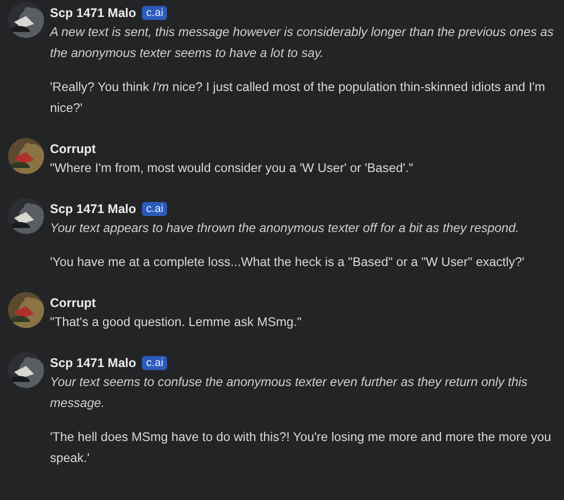 Image resolution: width=564 pixels, height=500 pixels. I want to click on message-text: "That's a good question. Lemme ask MSmg.", so click(176, 322).